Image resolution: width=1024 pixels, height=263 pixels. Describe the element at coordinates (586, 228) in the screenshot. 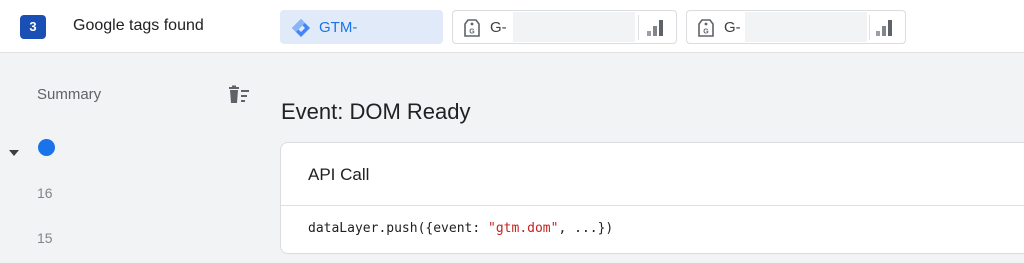

I see `code-suffix: , ...})` at that location.